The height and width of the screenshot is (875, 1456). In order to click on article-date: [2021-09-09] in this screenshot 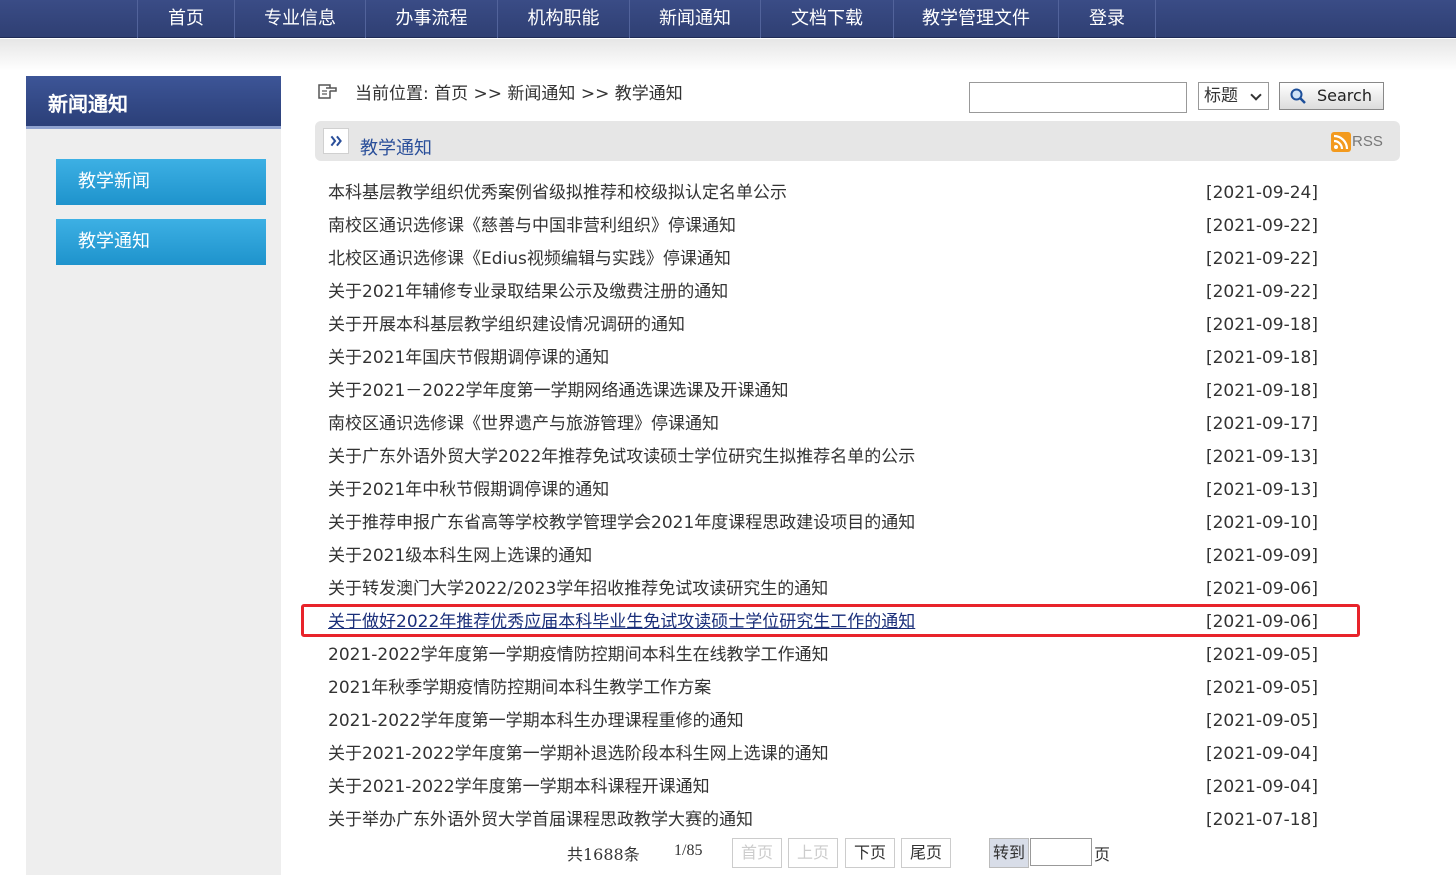, I will do `click(1261, 556)`.